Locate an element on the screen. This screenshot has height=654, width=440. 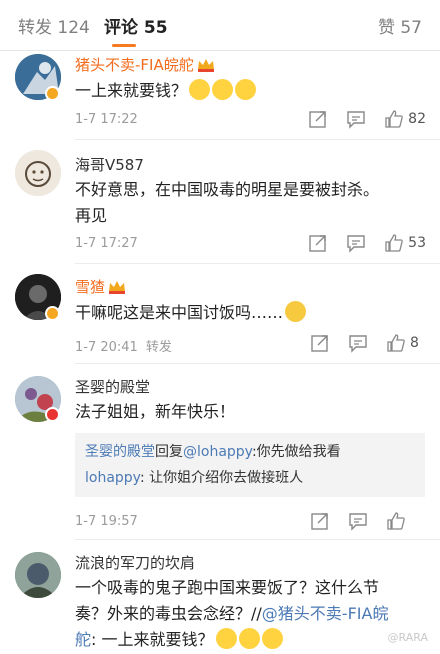
reply-line: lohappy: 让你姐介绍你去做接班人 is located at coordinates (194, 478).